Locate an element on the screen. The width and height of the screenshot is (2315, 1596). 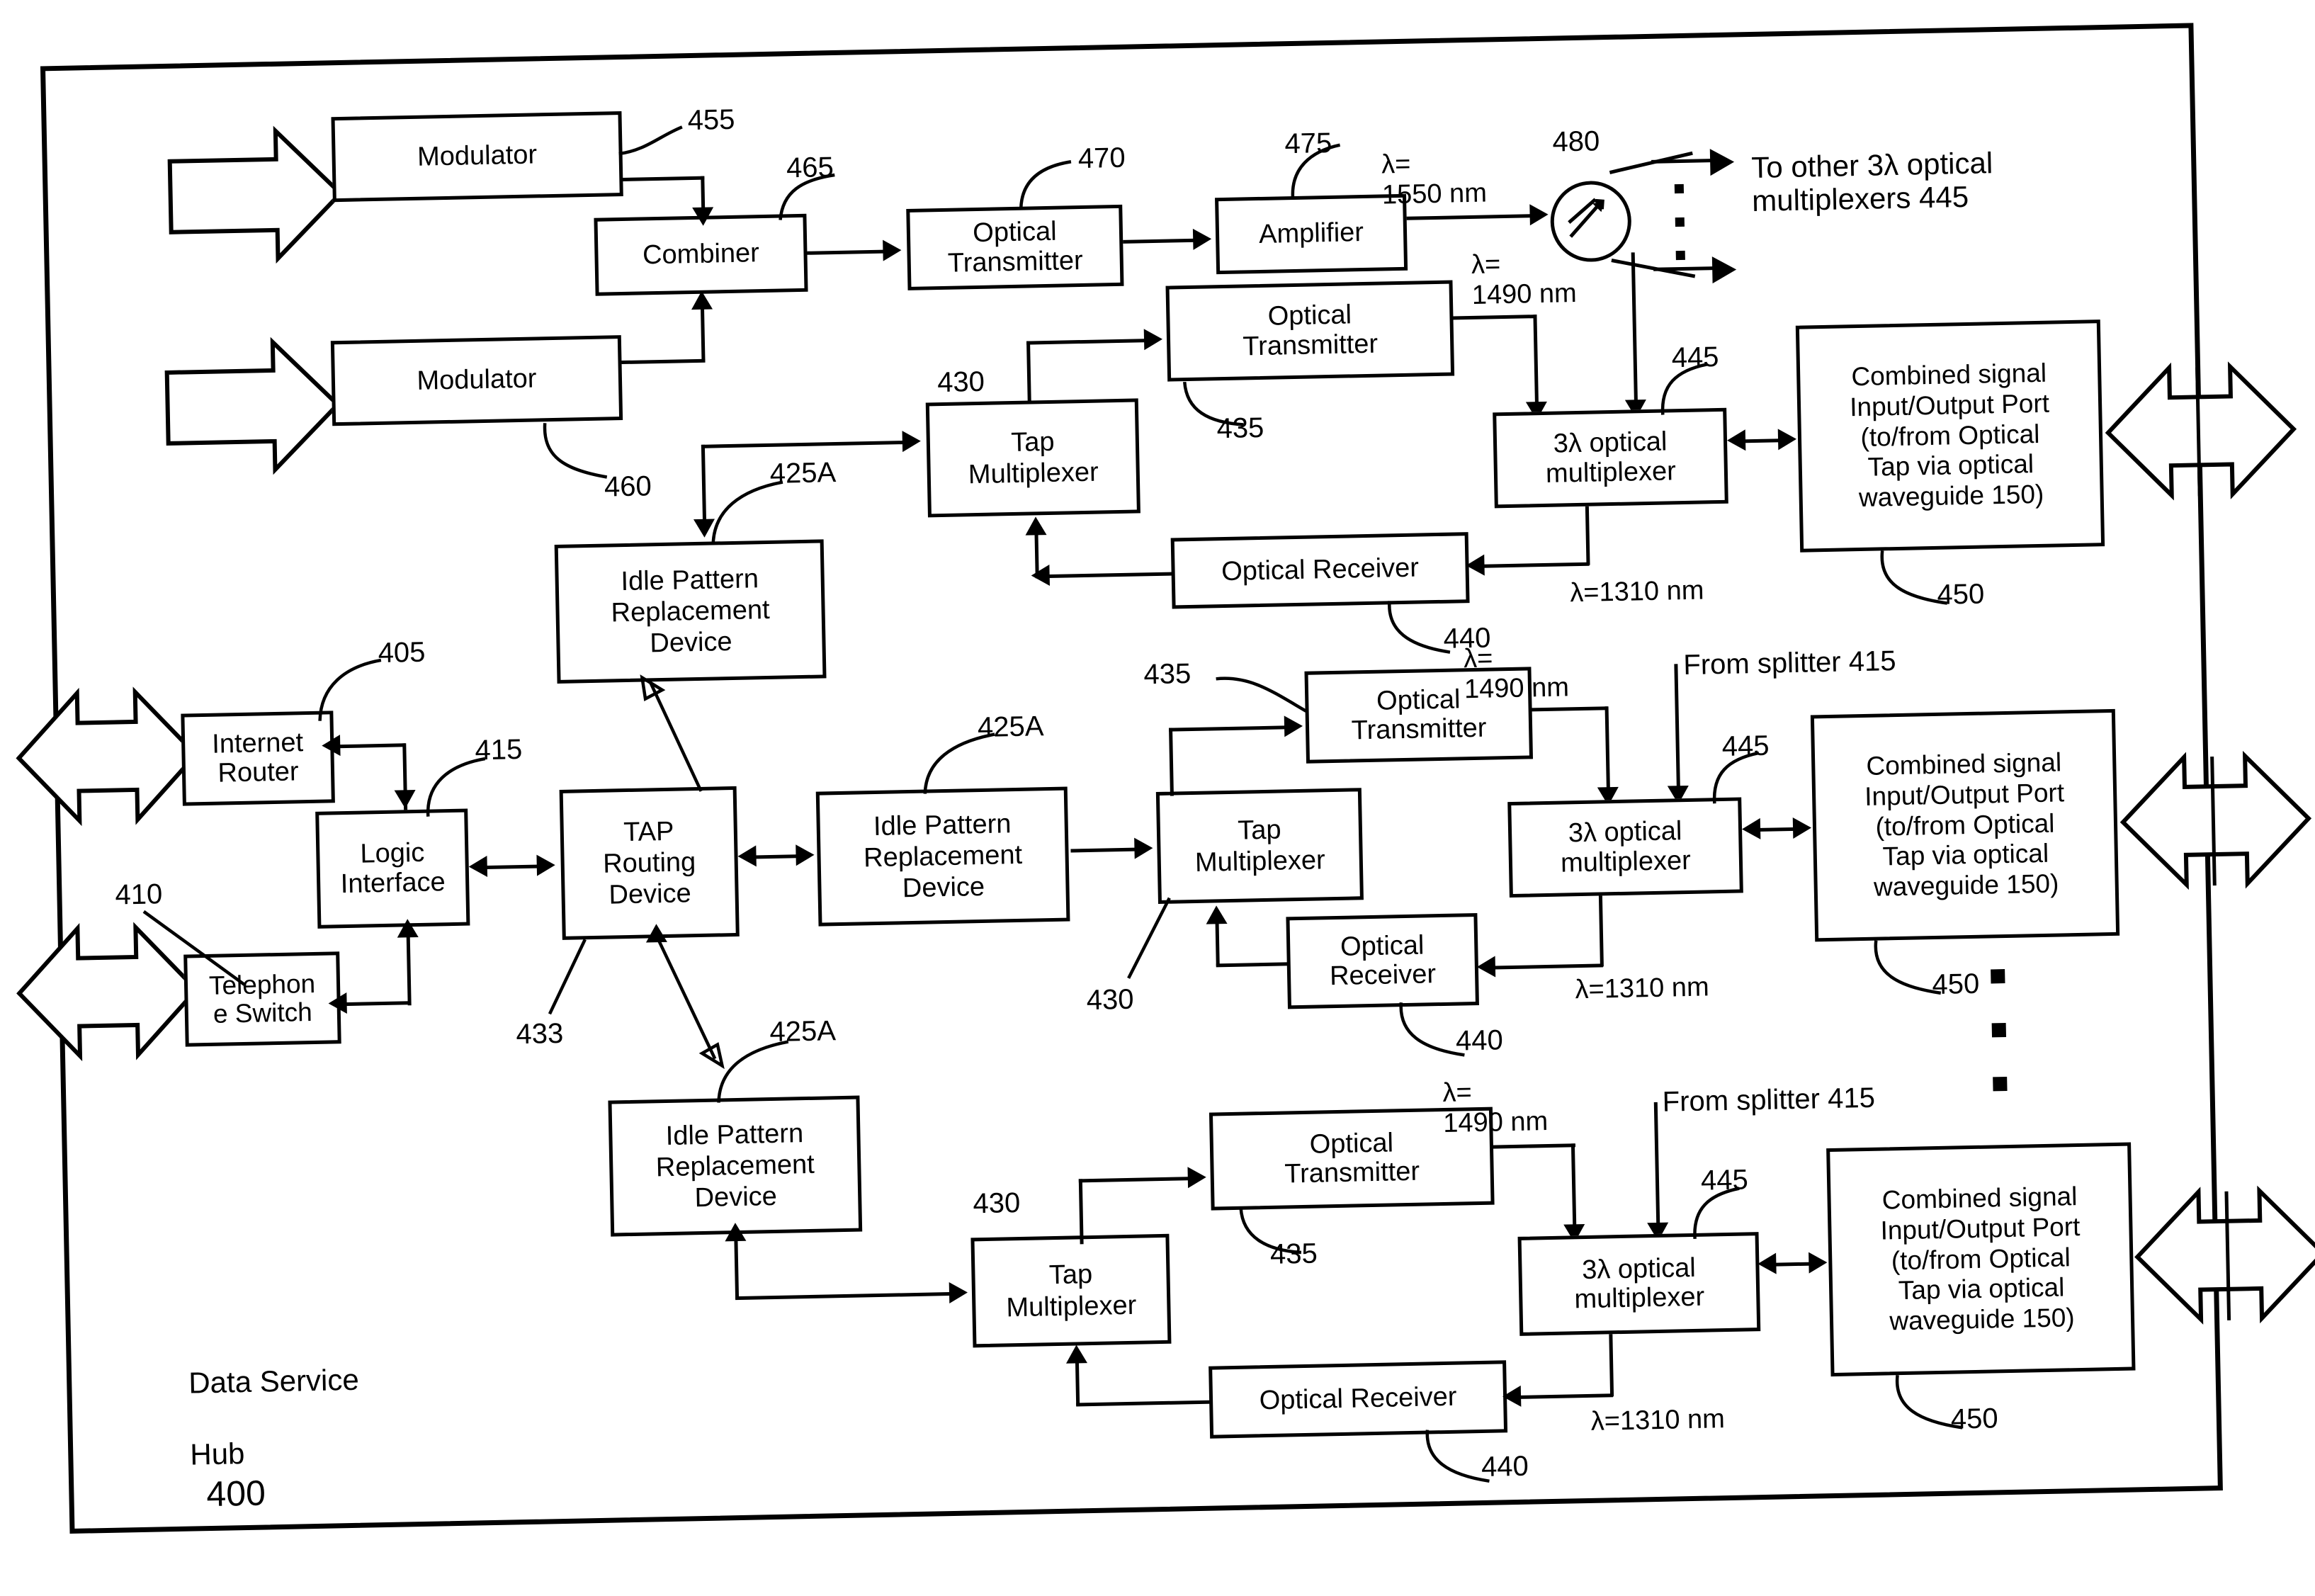
ref-405: 405 is located at coordinates (402, 652).